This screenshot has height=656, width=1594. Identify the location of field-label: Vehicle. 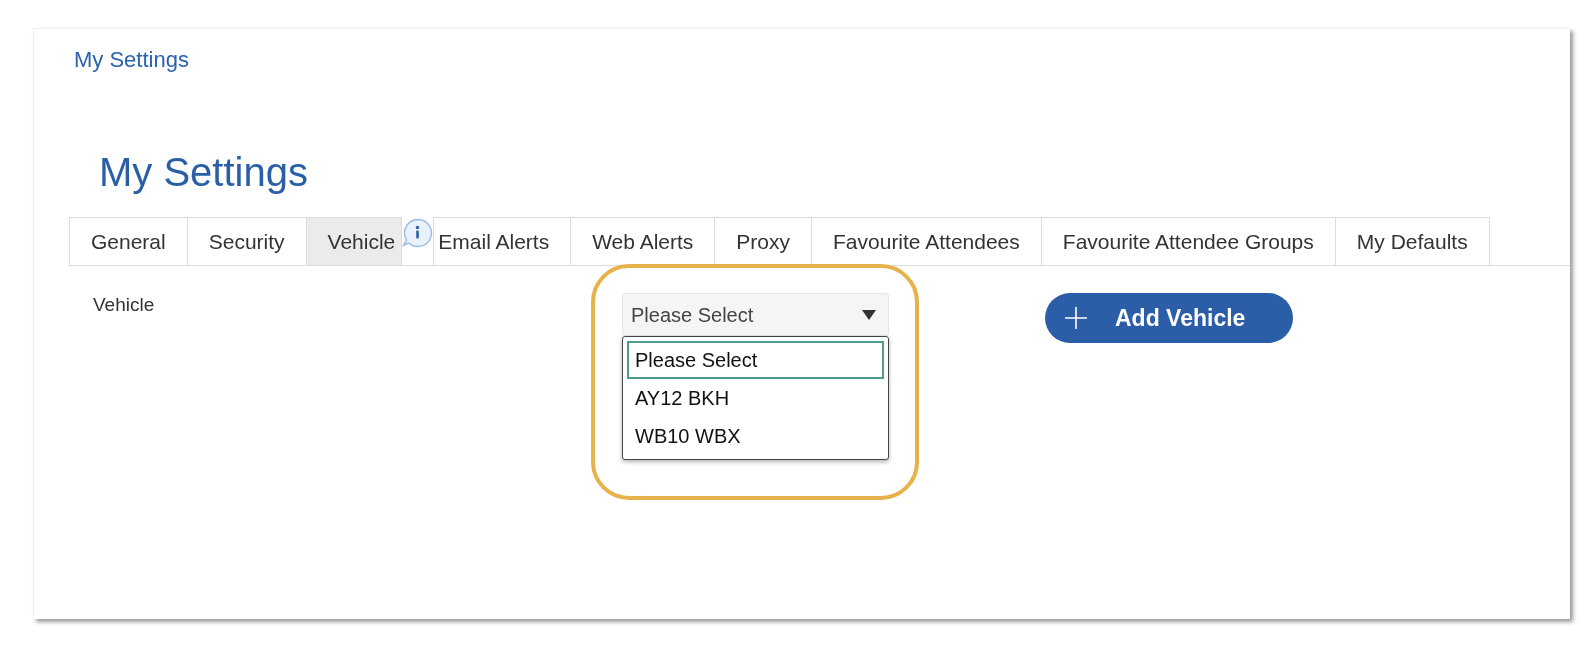
(124, 304).